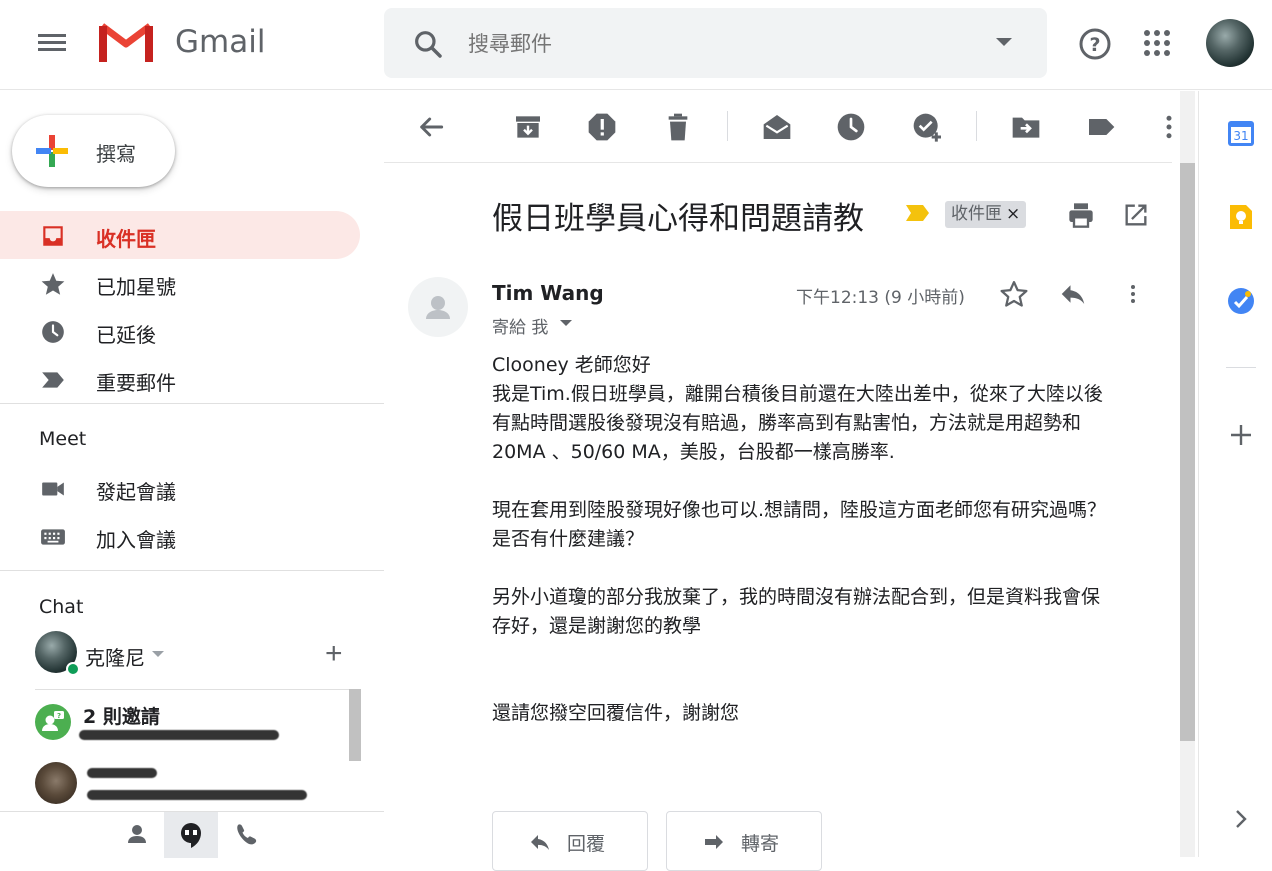 The height and width of the screenshot is (871, 1272). Describe the element at coordinates (126, 239) in the screenshot. I see `sidebar-item-label: 收件匣` at that location.